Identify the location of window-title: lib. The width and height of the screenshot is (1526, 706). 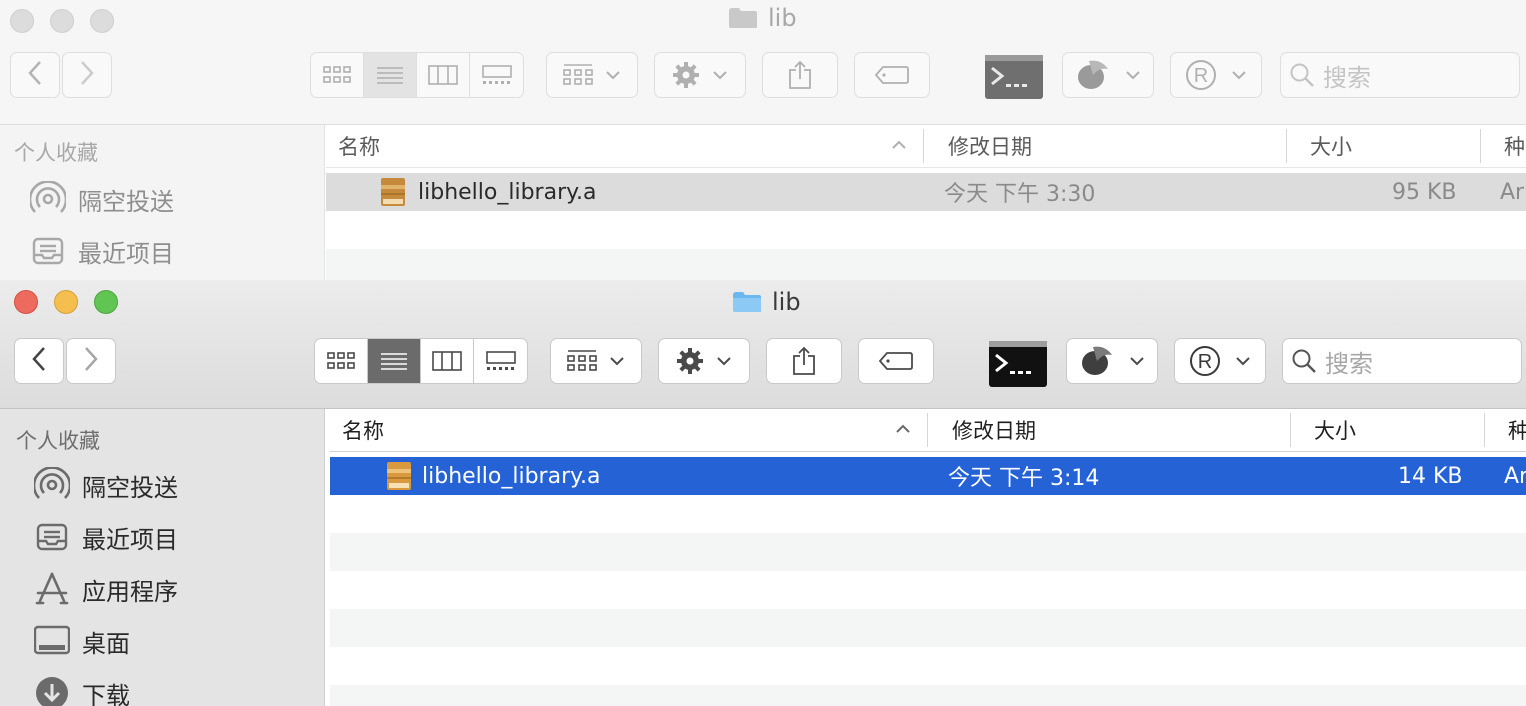
(766, 302).